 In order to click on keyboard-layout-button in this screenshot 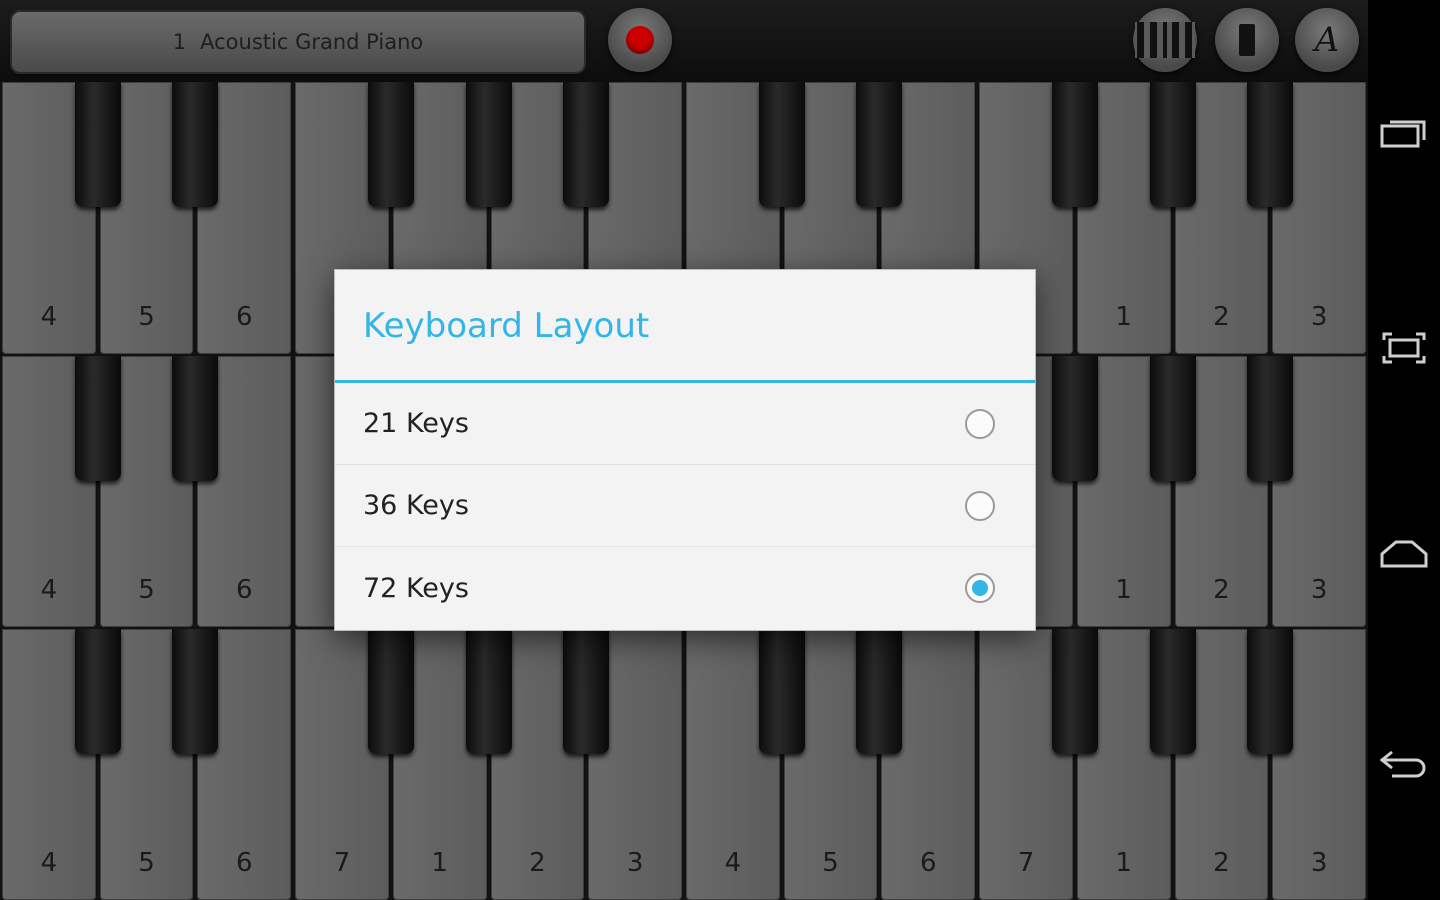, I will do `click(1165, 40)`.